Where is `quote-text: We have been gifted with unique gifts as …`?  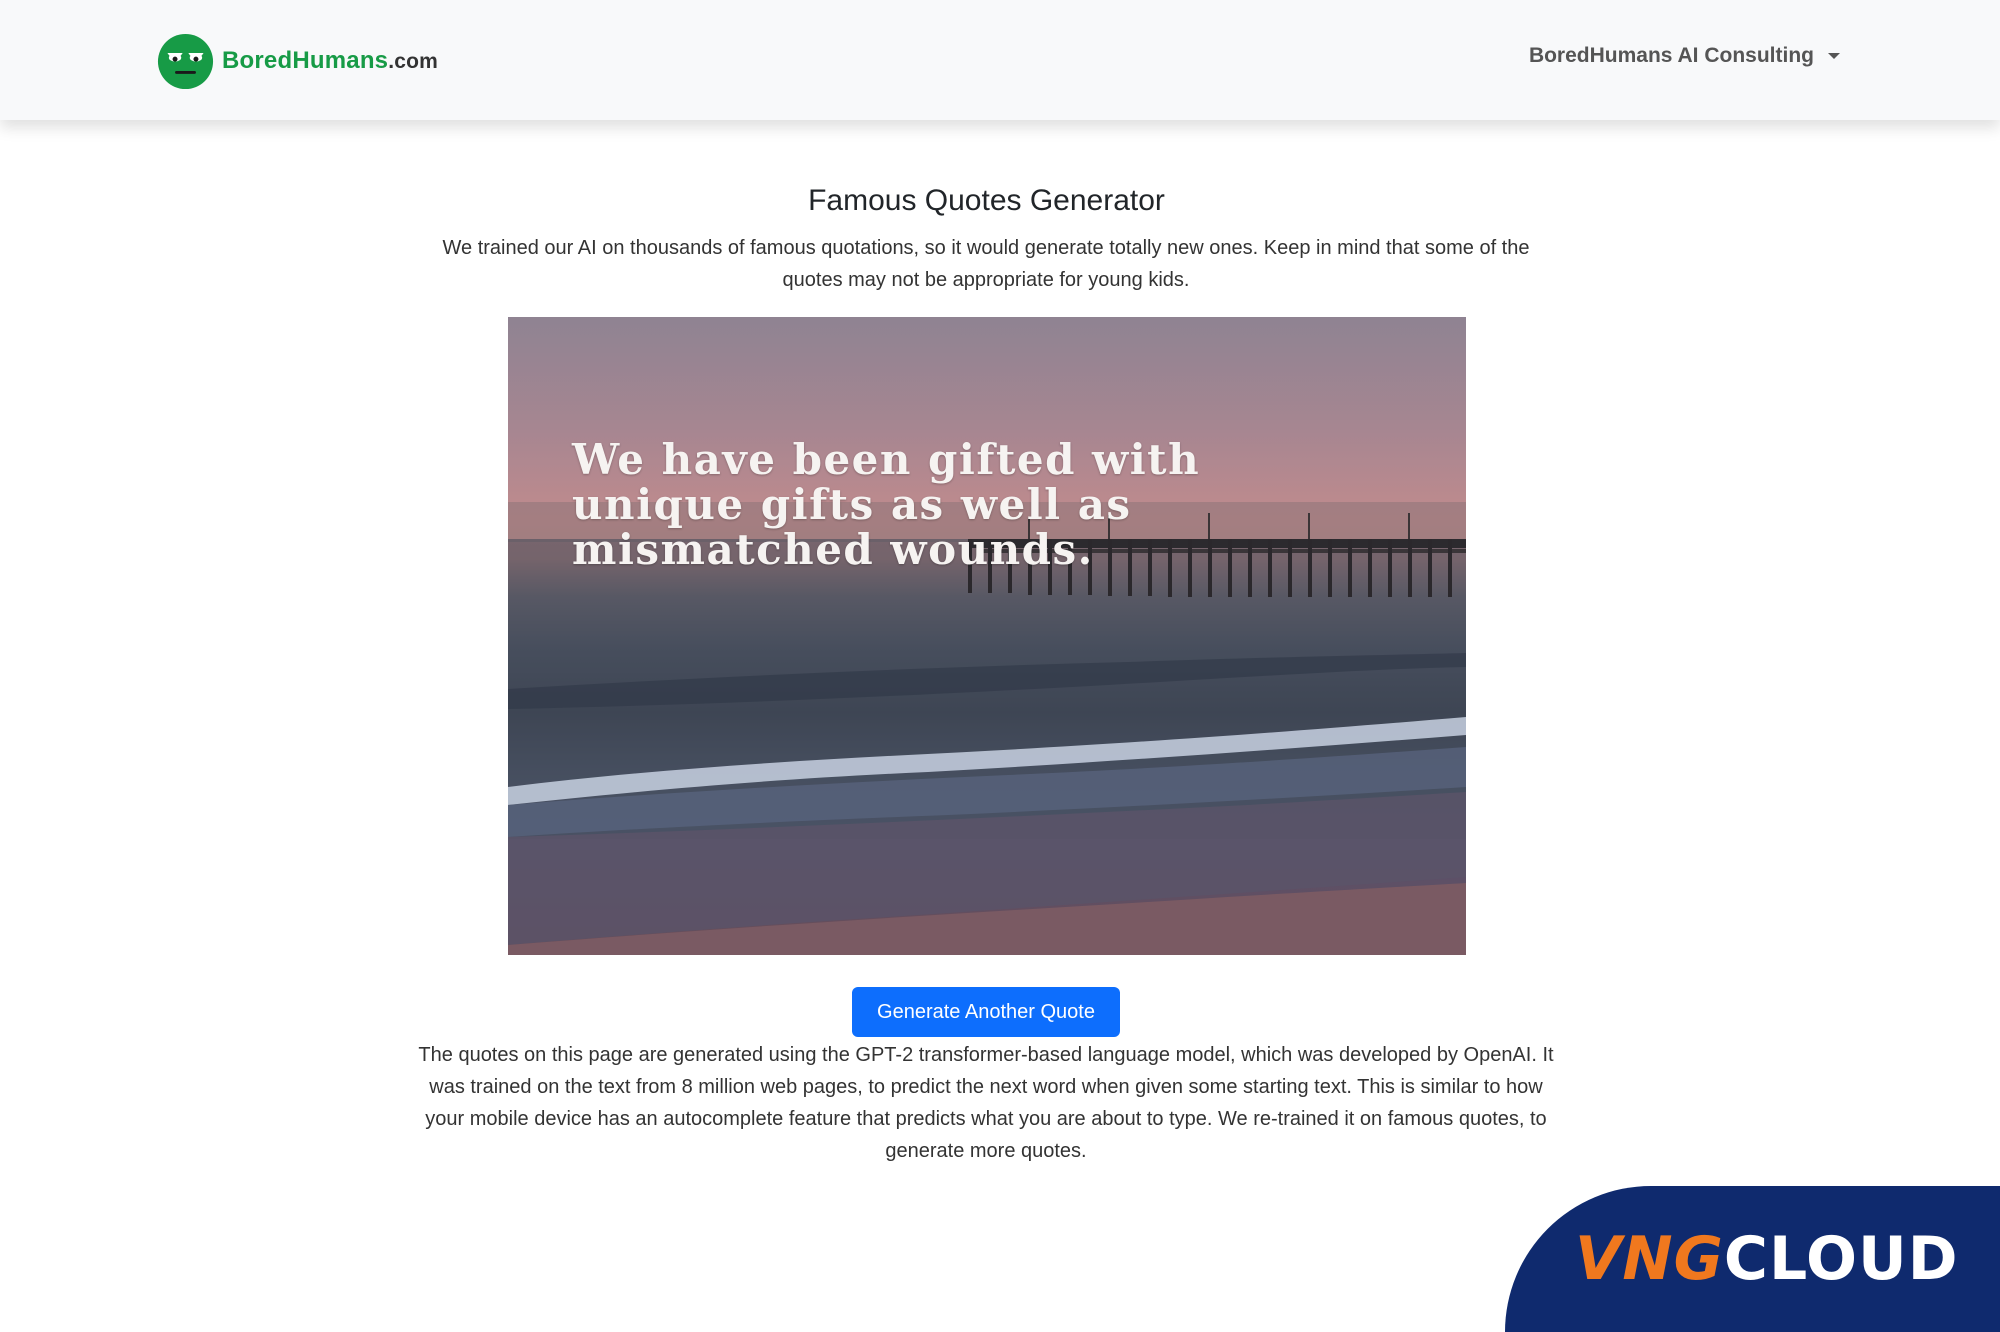
quote-text: We have been gifted with unique gifts as … is located at coordinates (922, 504).